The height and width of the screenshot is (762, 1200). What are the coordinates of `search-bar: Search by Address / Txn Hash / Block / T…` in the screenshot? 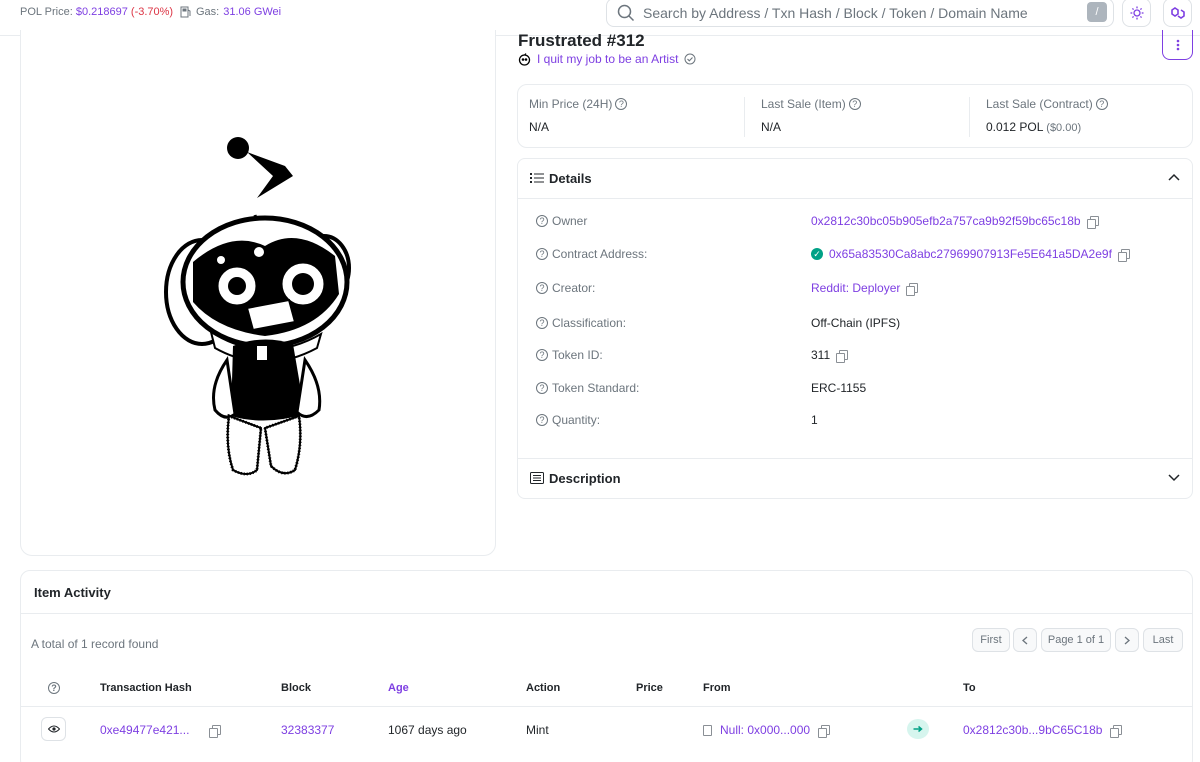 It's located at (860, 13).